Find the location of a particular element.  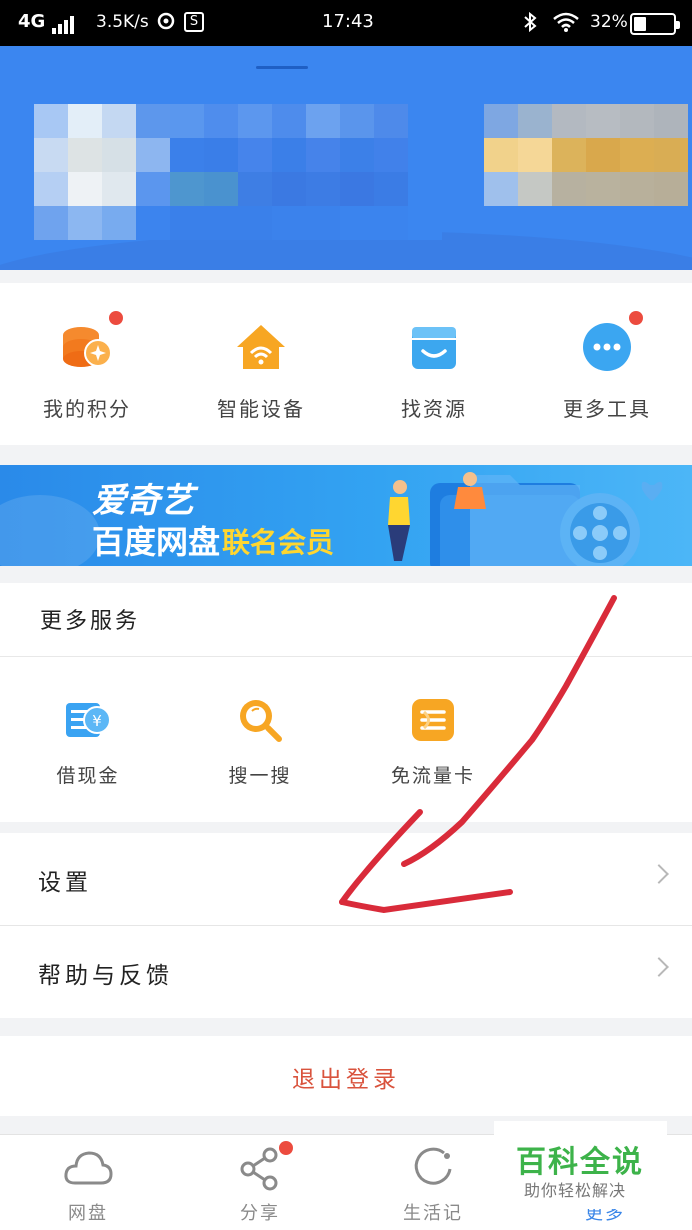

logout-button: 退出登录 is located at coordinates (346, 1076).